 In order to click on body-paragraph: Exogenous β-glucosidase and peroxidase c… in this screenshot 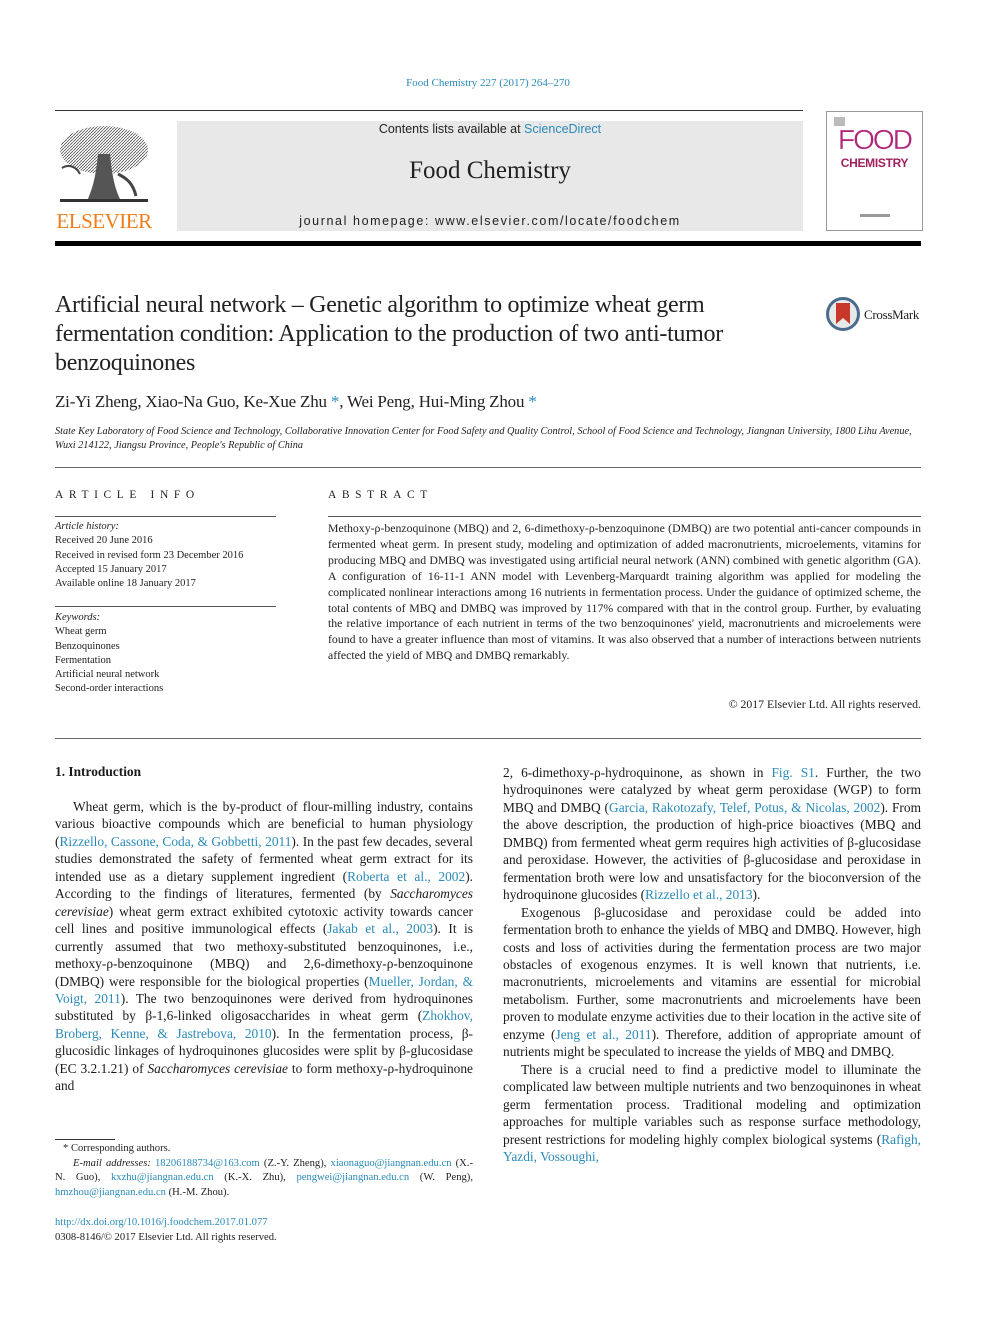, I will do `click(712, 982)`.